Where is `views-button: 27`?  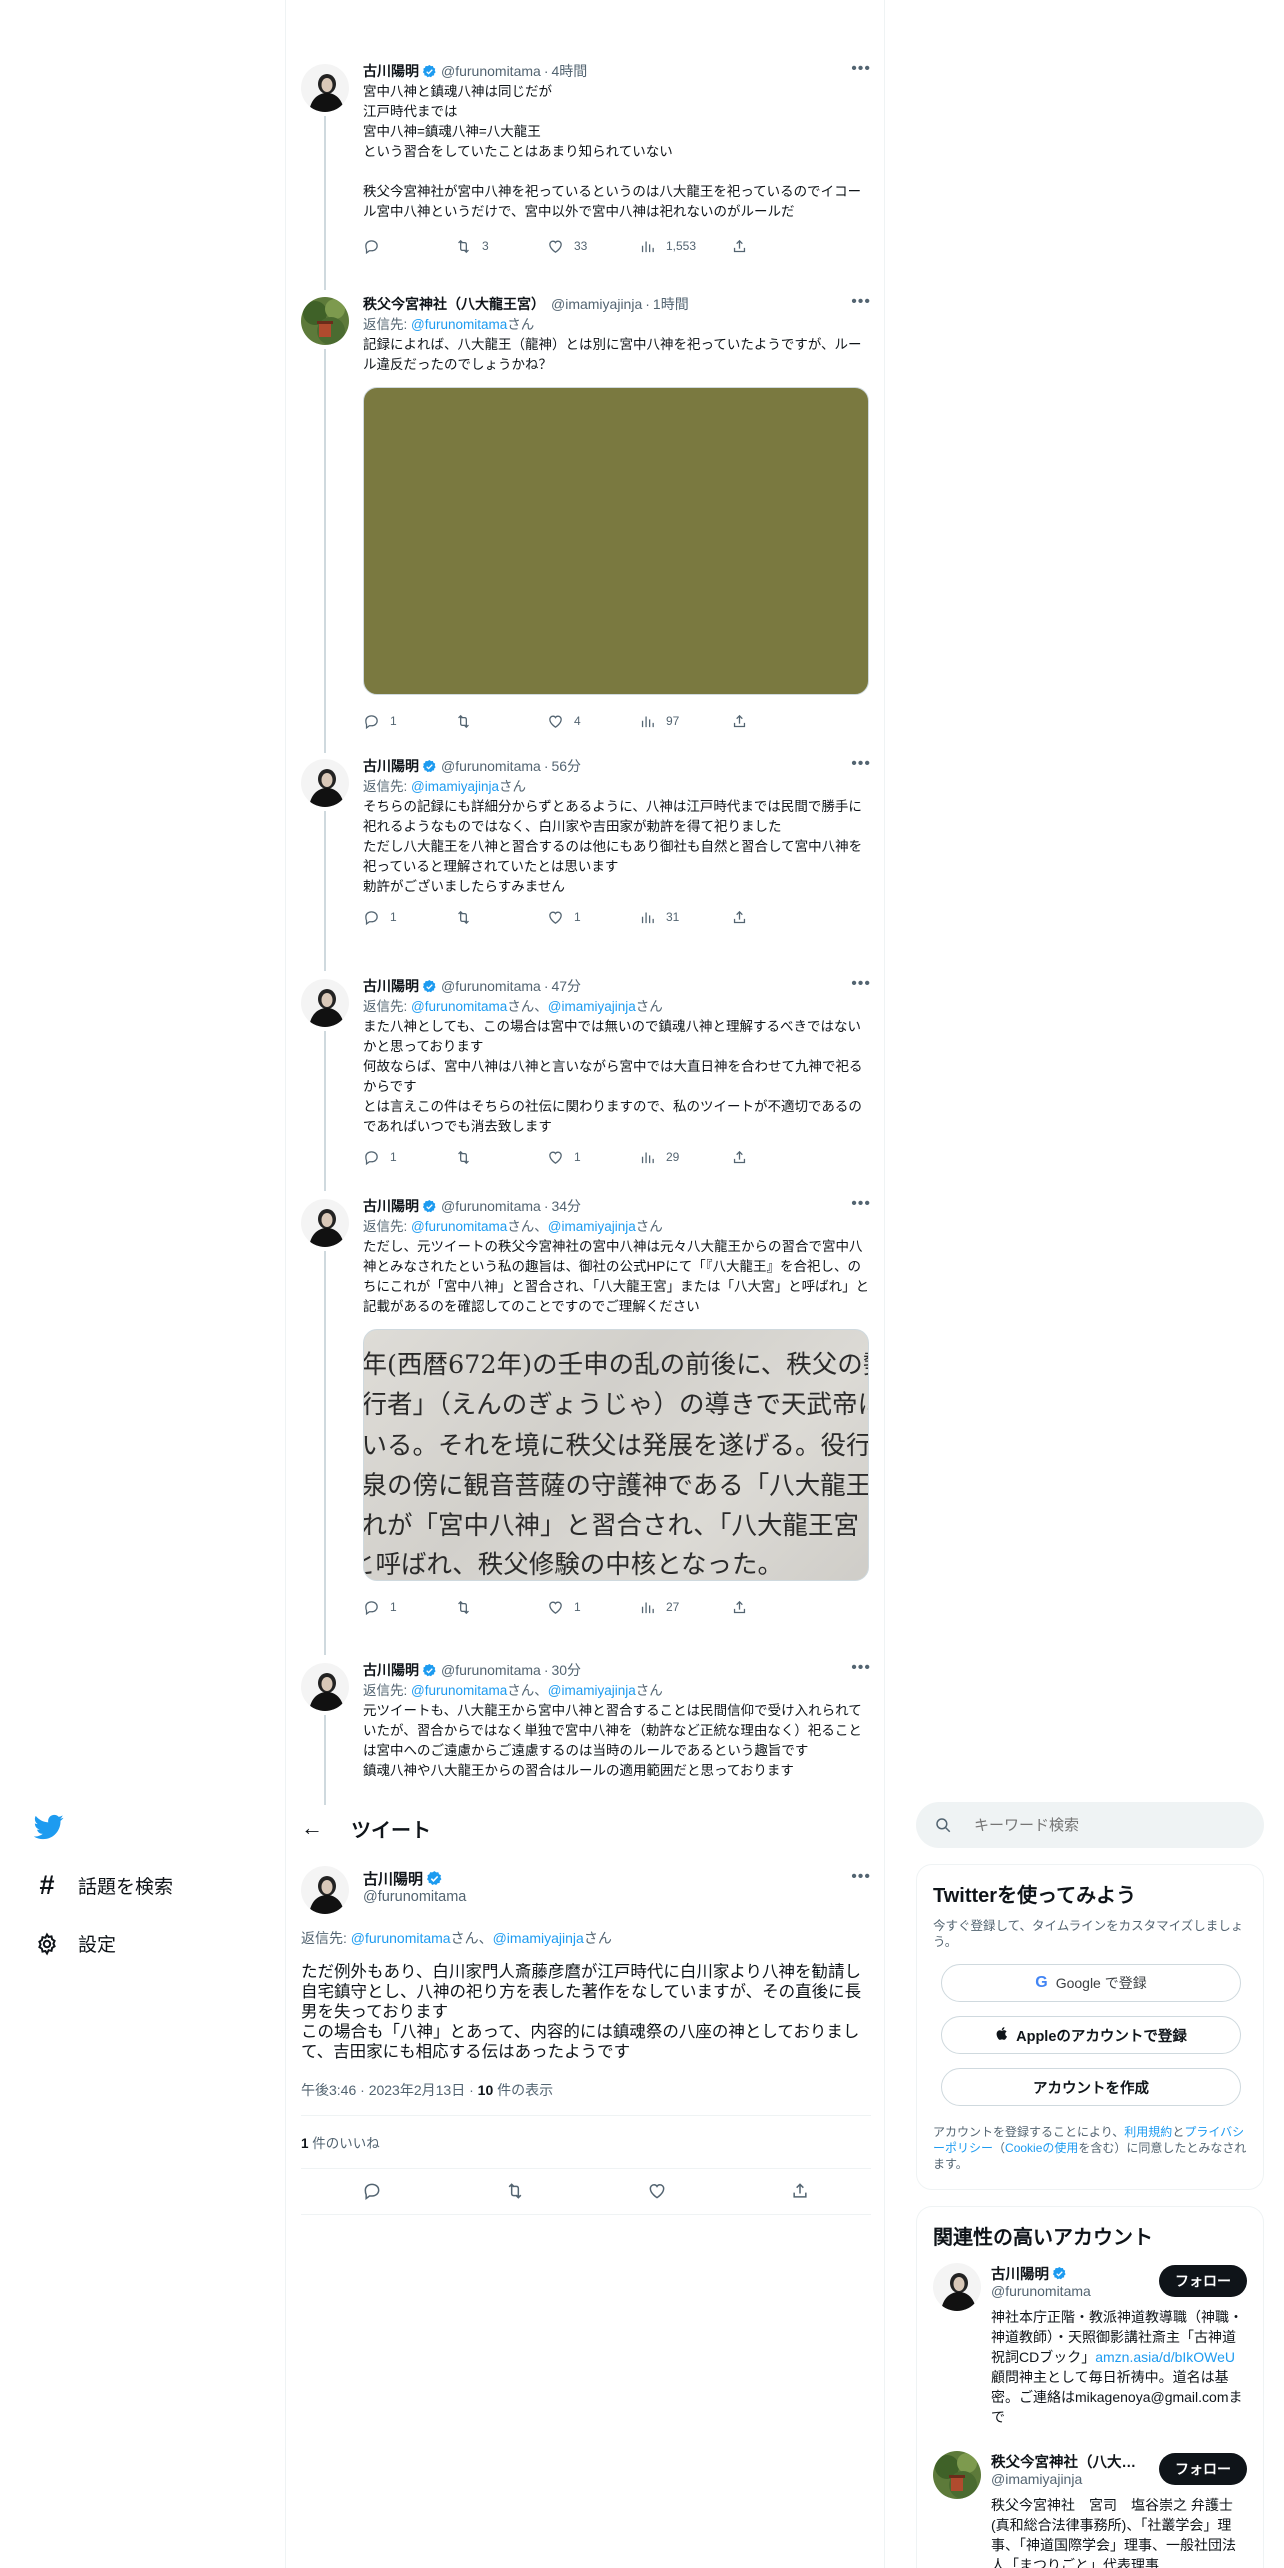 views-button: 27 is located at coordinates (685, 1607).